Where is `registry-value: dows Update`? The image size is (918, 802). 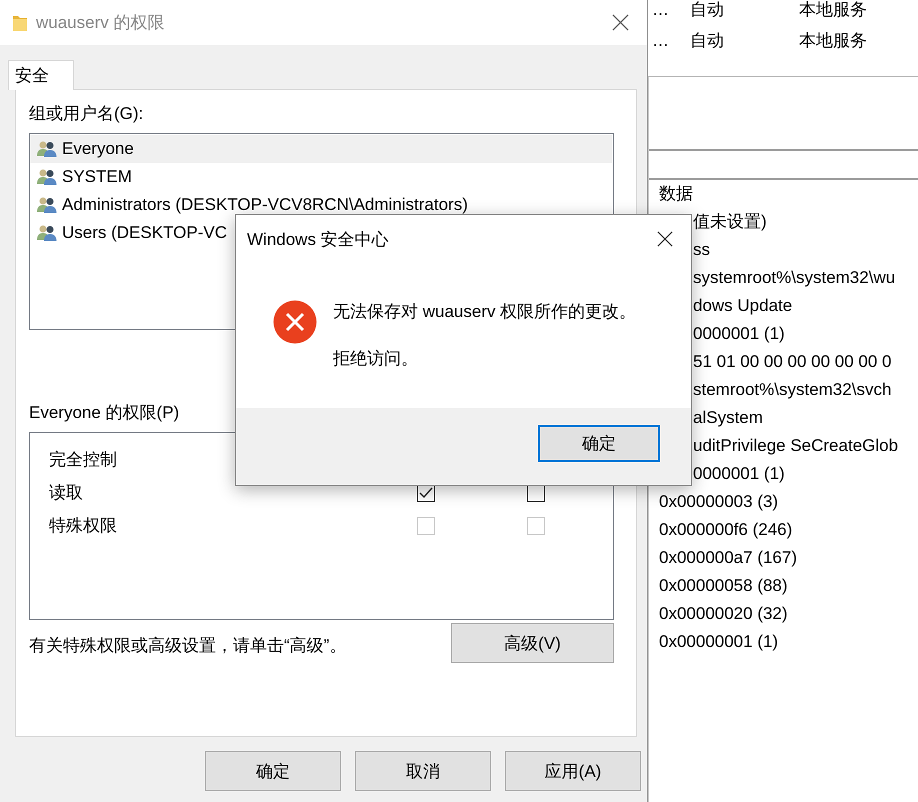 registry-value: dows Update is located at coordinates (742, 305).